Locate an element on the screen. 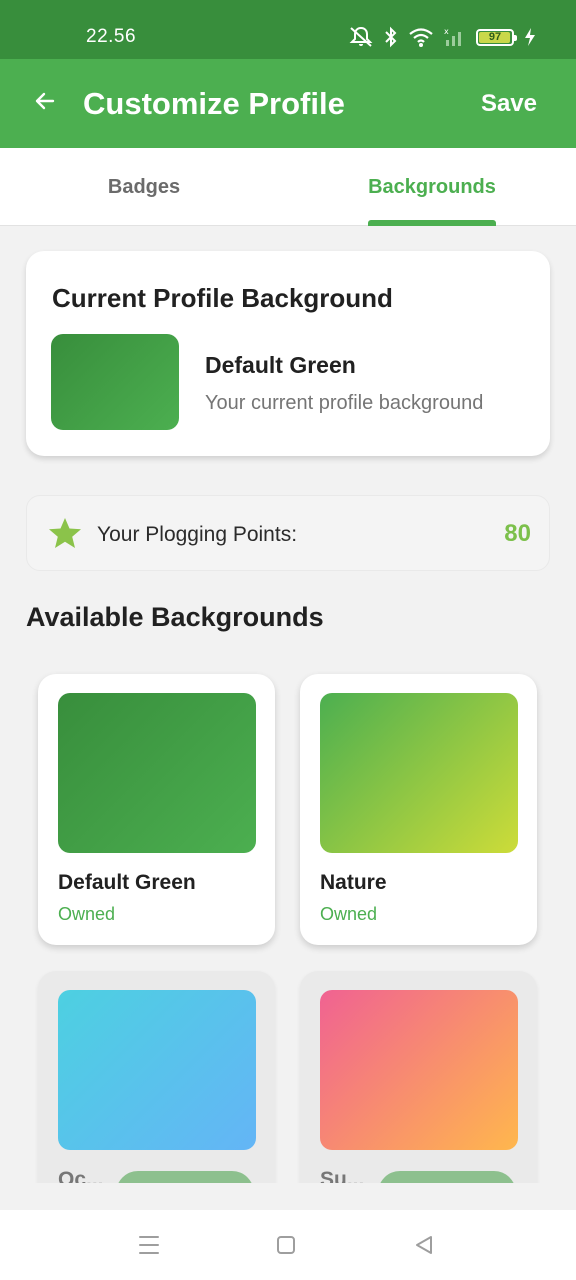 The height and width of the screenshot is (1280, 576). points-card: Your Plogging Points: 80 is located at coordinates (288, 533).